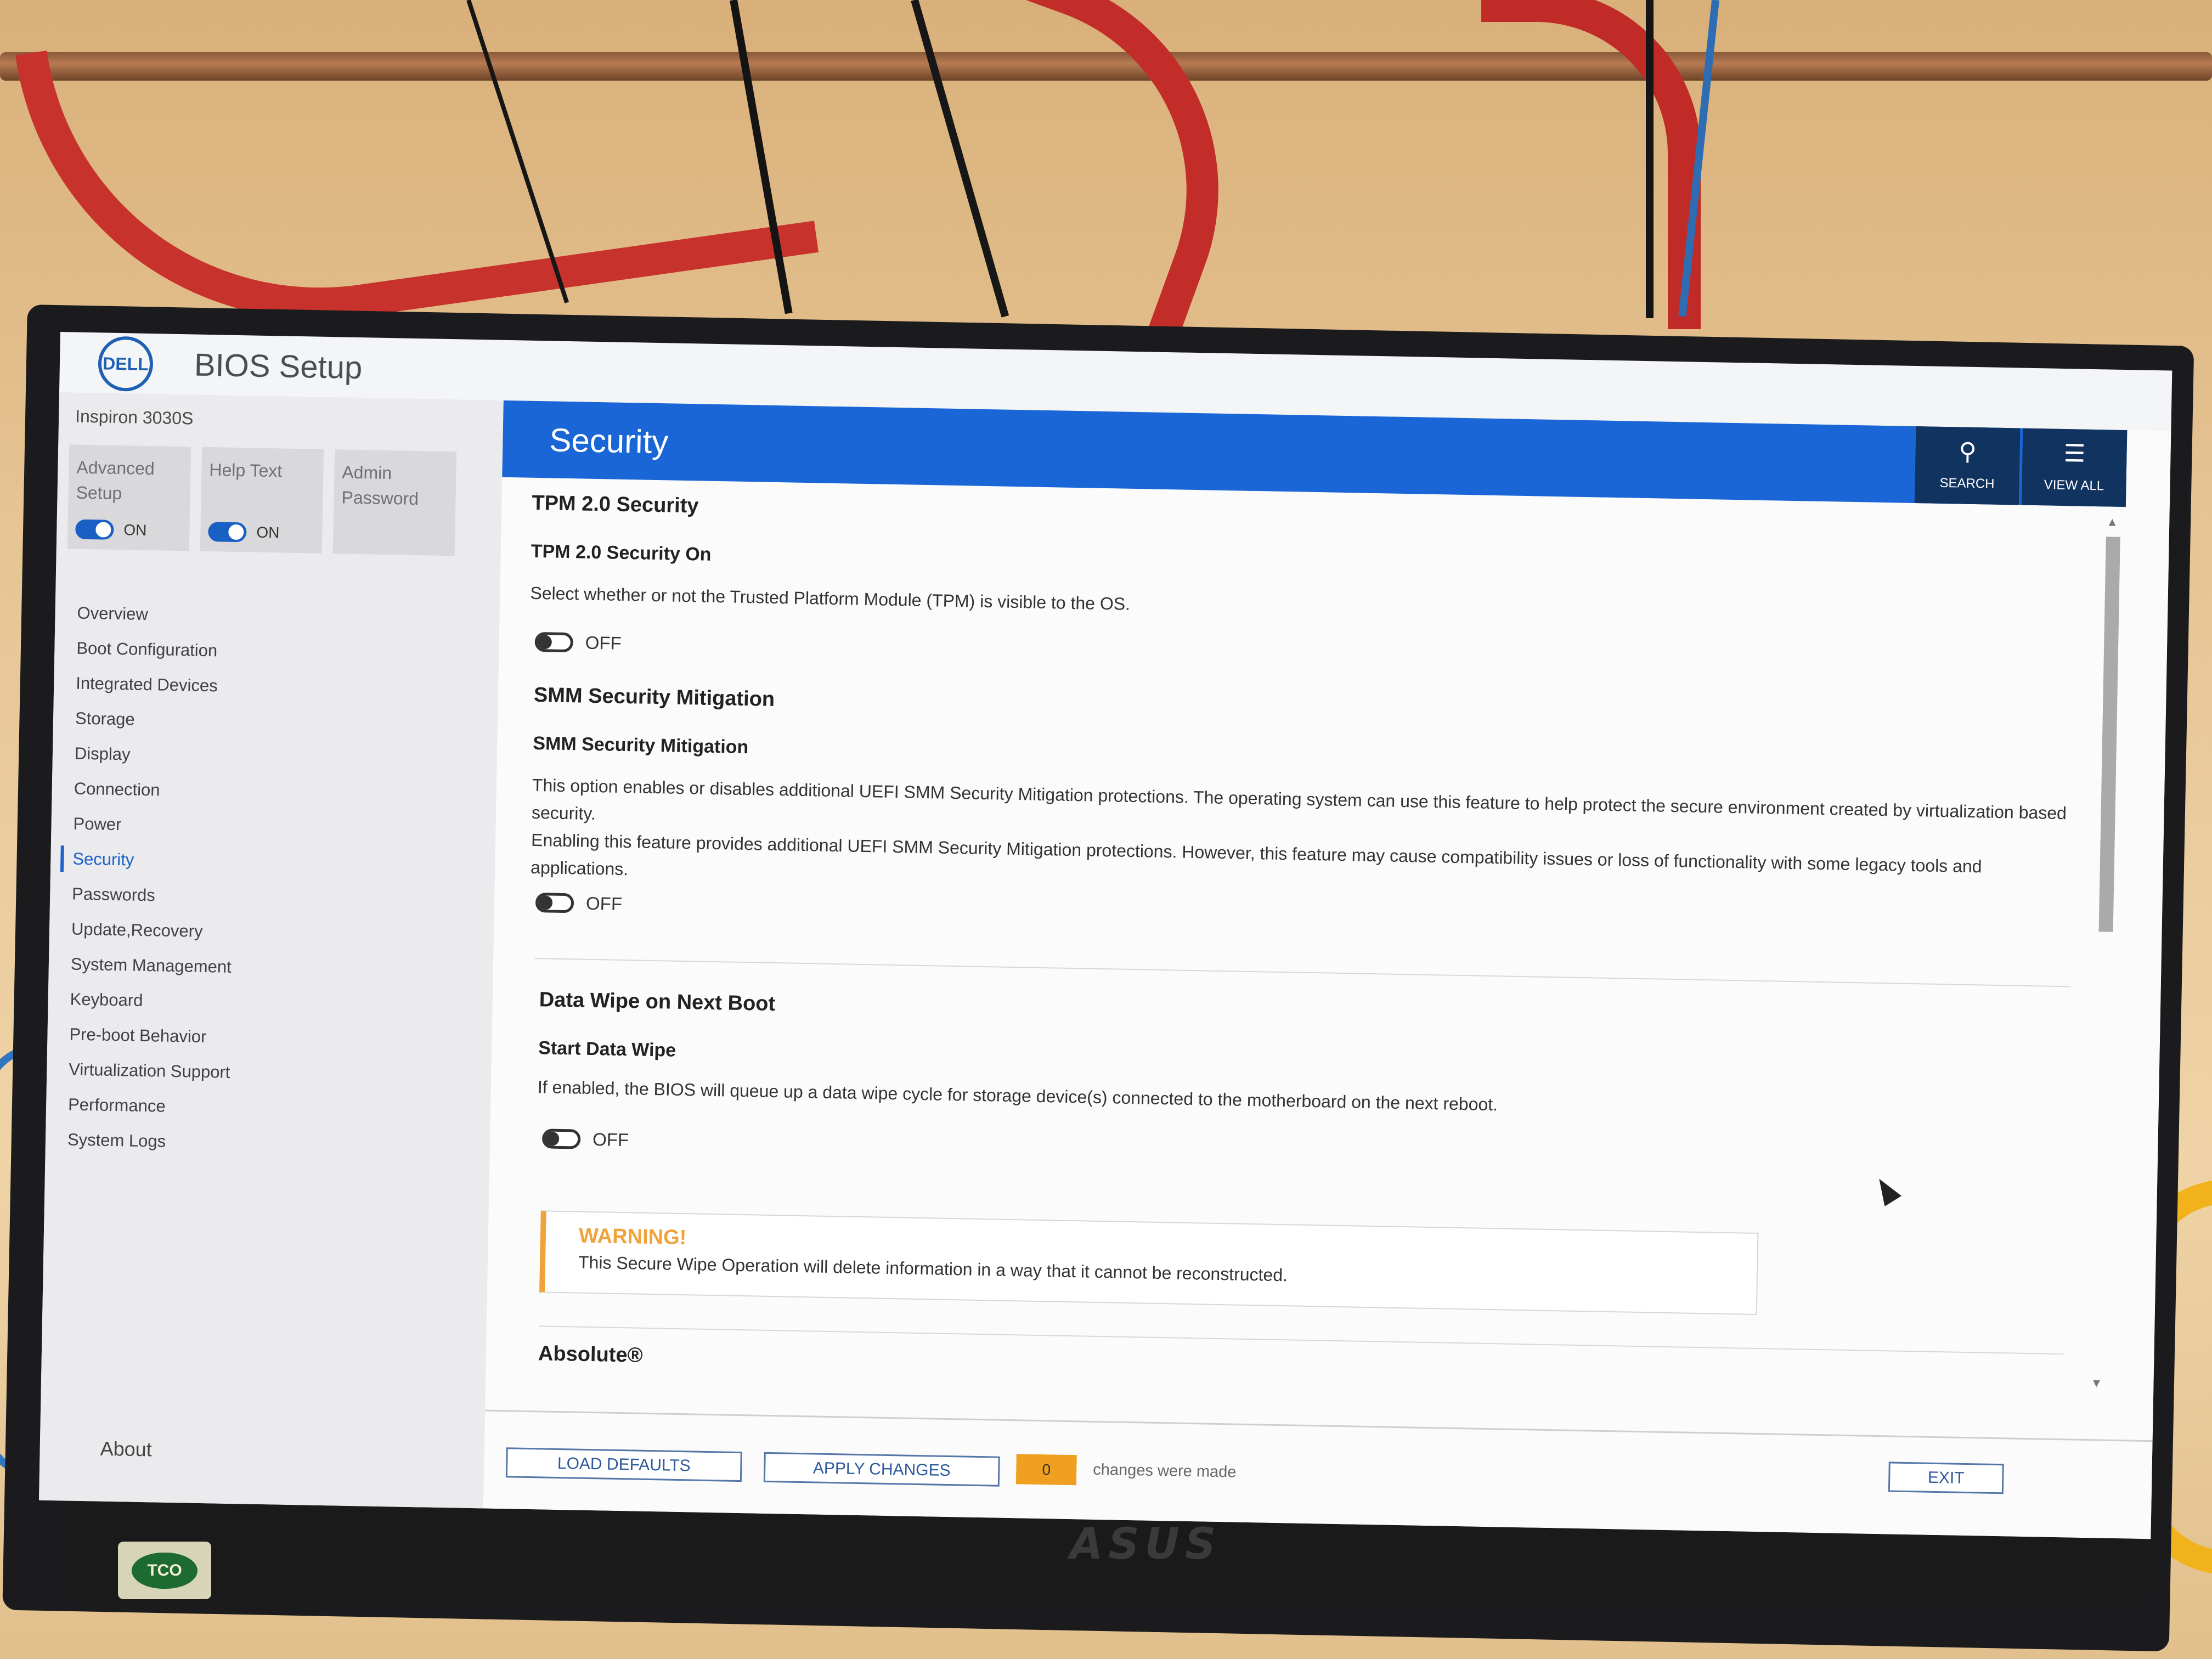  What do you see at coordinates (607, 1049) in the screenshot?
I see `setting-title-wipe: Start Data Wipe` at bounding box center [607, 1049].